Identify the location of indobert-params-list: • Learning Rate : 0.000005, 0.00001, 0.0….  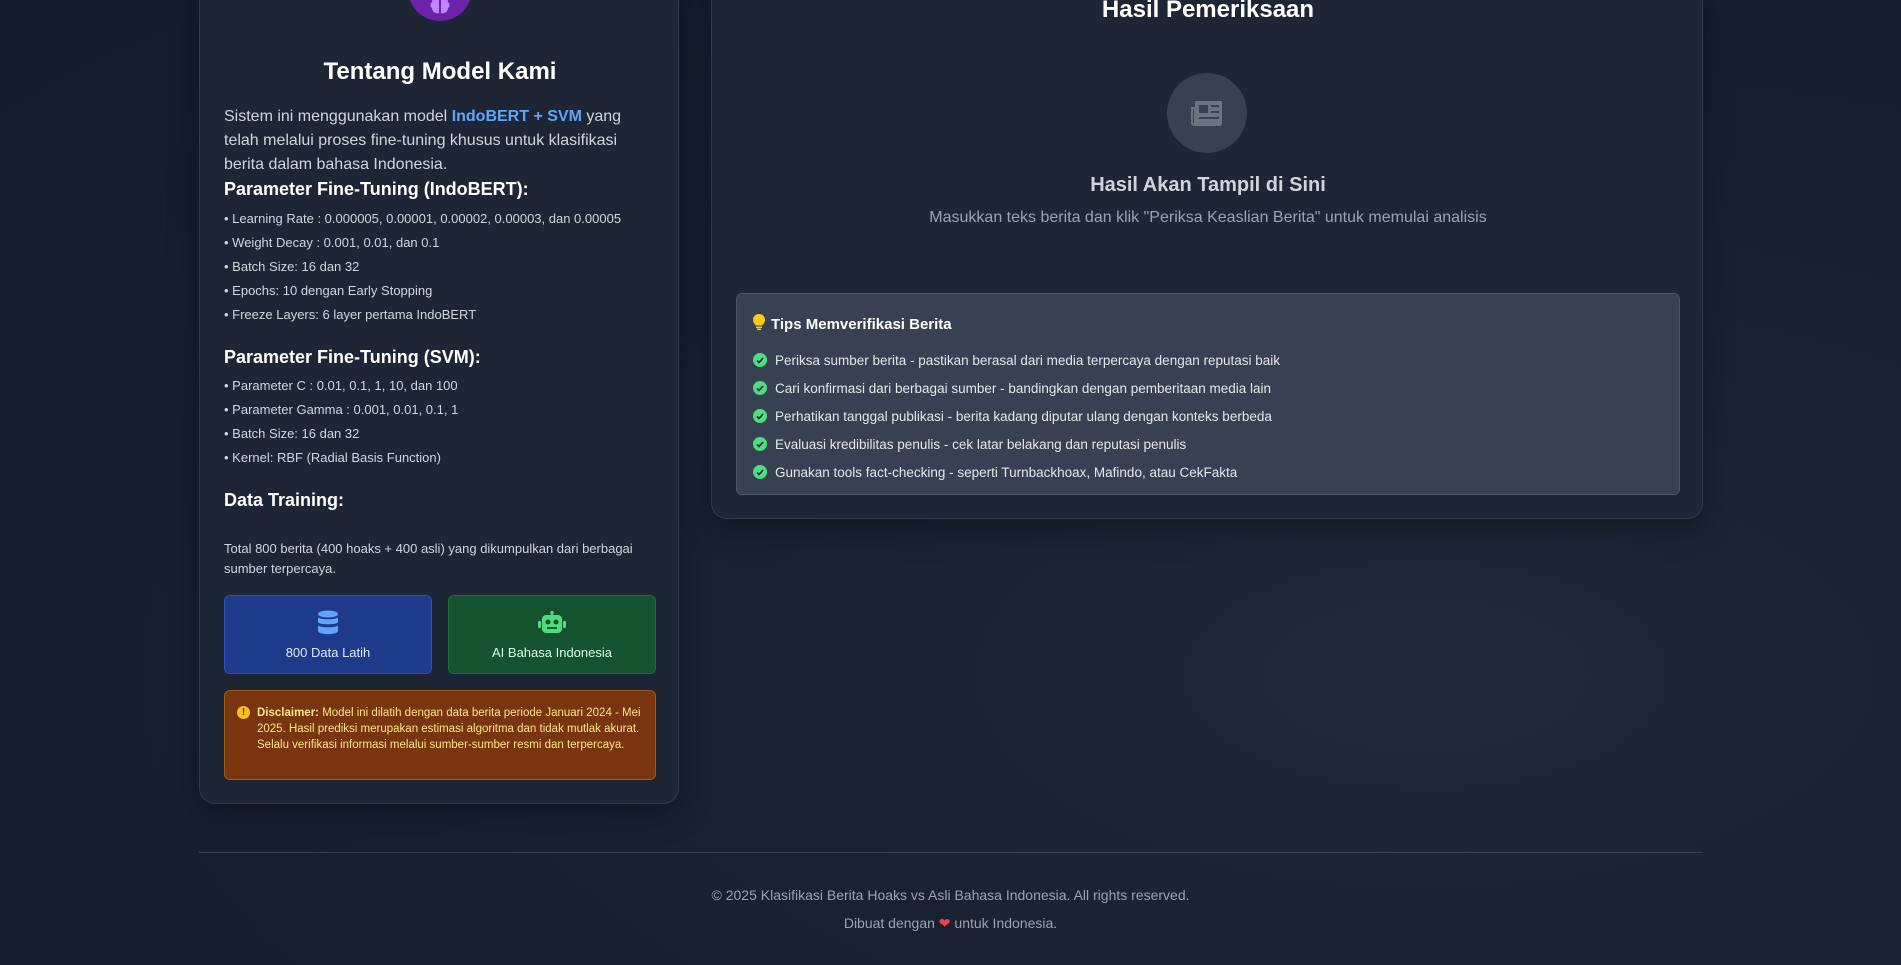
(444, 267).